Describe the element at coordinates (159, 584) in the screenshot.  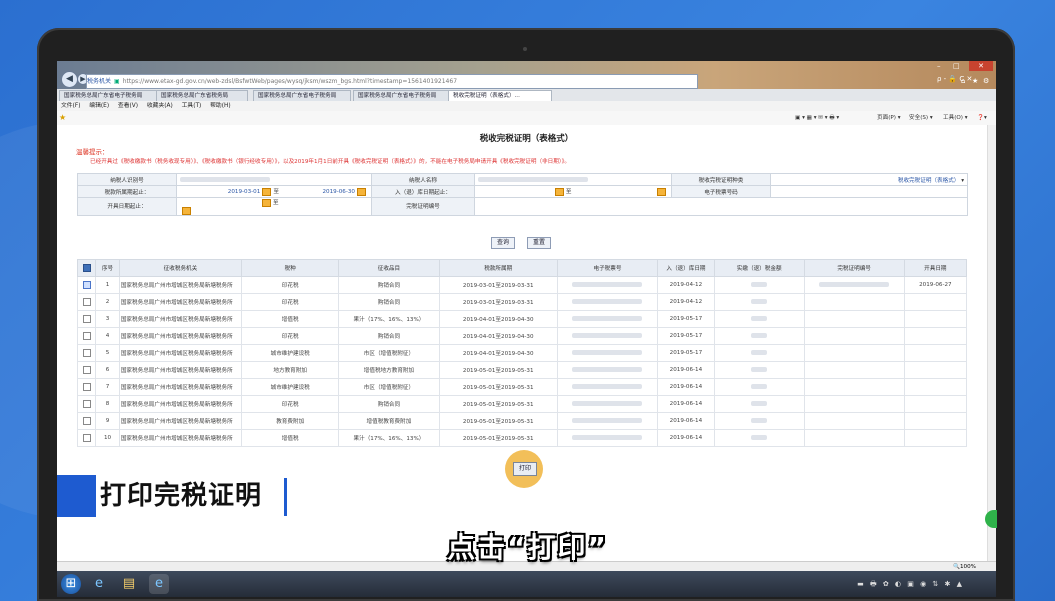
I see `ie-active-icon: e` at that location.